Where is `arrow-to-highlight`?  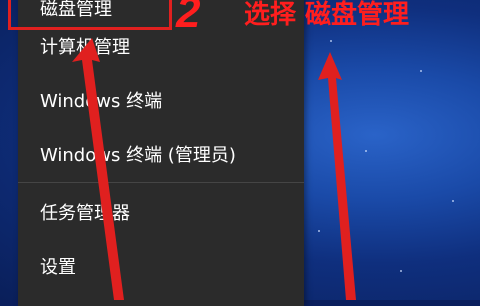
arrow-to-highlight is located at coordinates (98, 169).